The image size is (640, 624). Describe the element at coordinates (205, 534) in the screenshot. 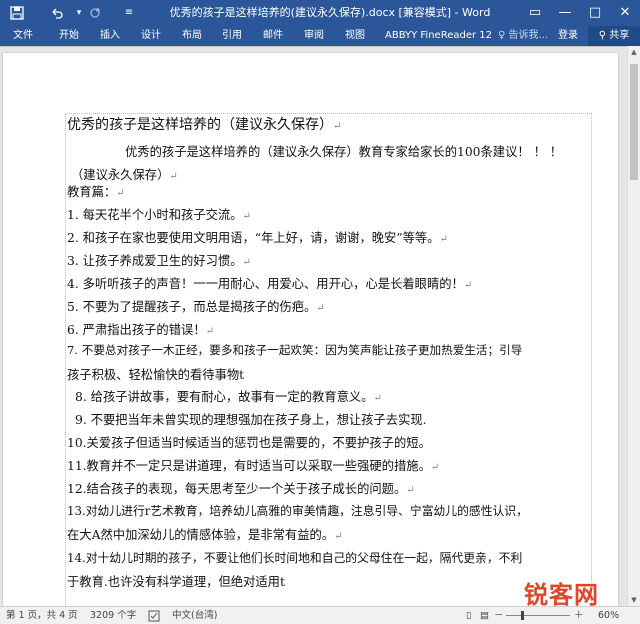

I see `list-item-continuation: 在大A然中加深幼儿的情感体验，是非常有益的。↵` at that location.